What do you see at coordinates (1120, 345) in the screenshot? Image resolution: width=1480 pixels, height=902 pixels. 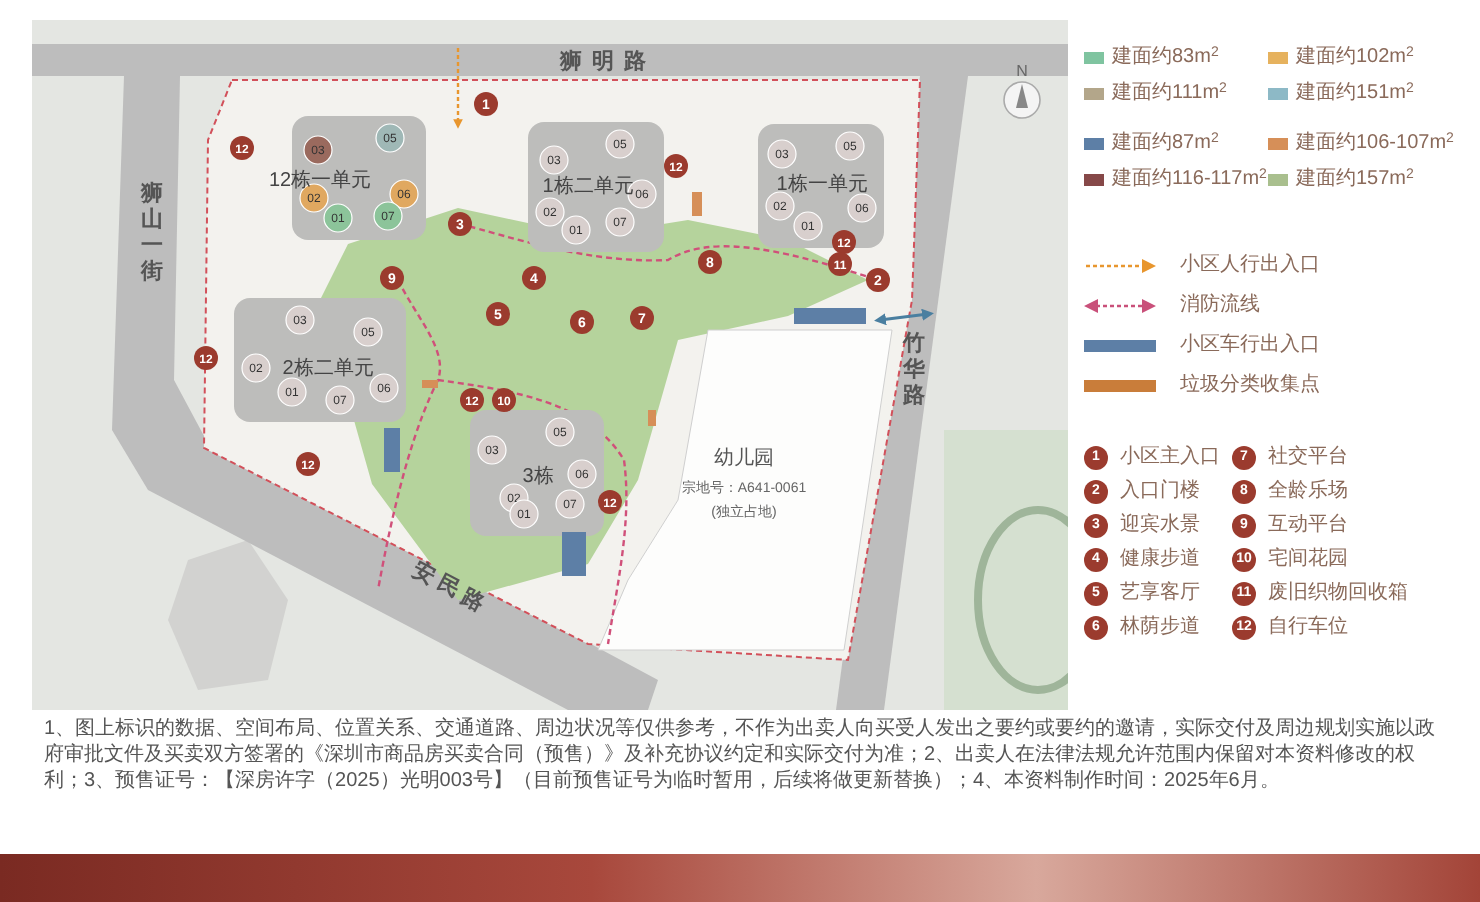 I see `vehicle-entrance-icon` at bounding box center [1120, 345].